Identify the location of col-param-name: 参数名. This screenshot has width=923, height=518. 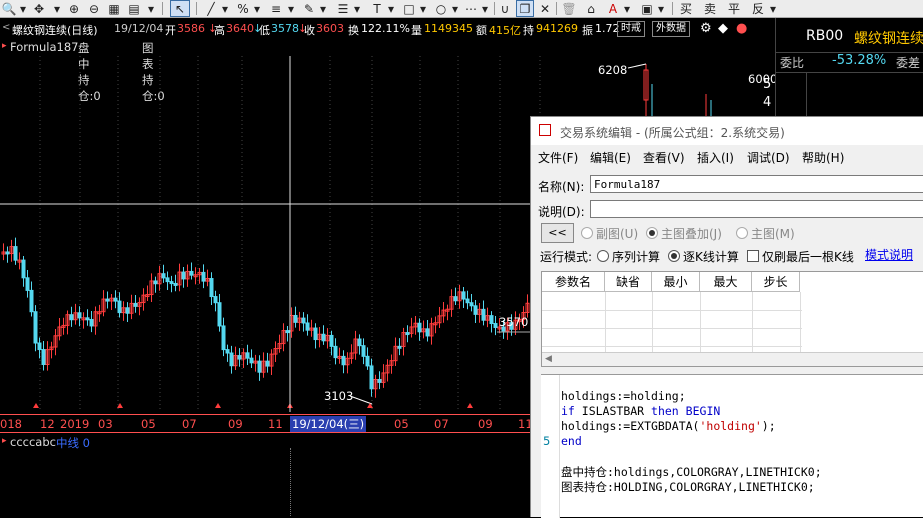
(573, 282).